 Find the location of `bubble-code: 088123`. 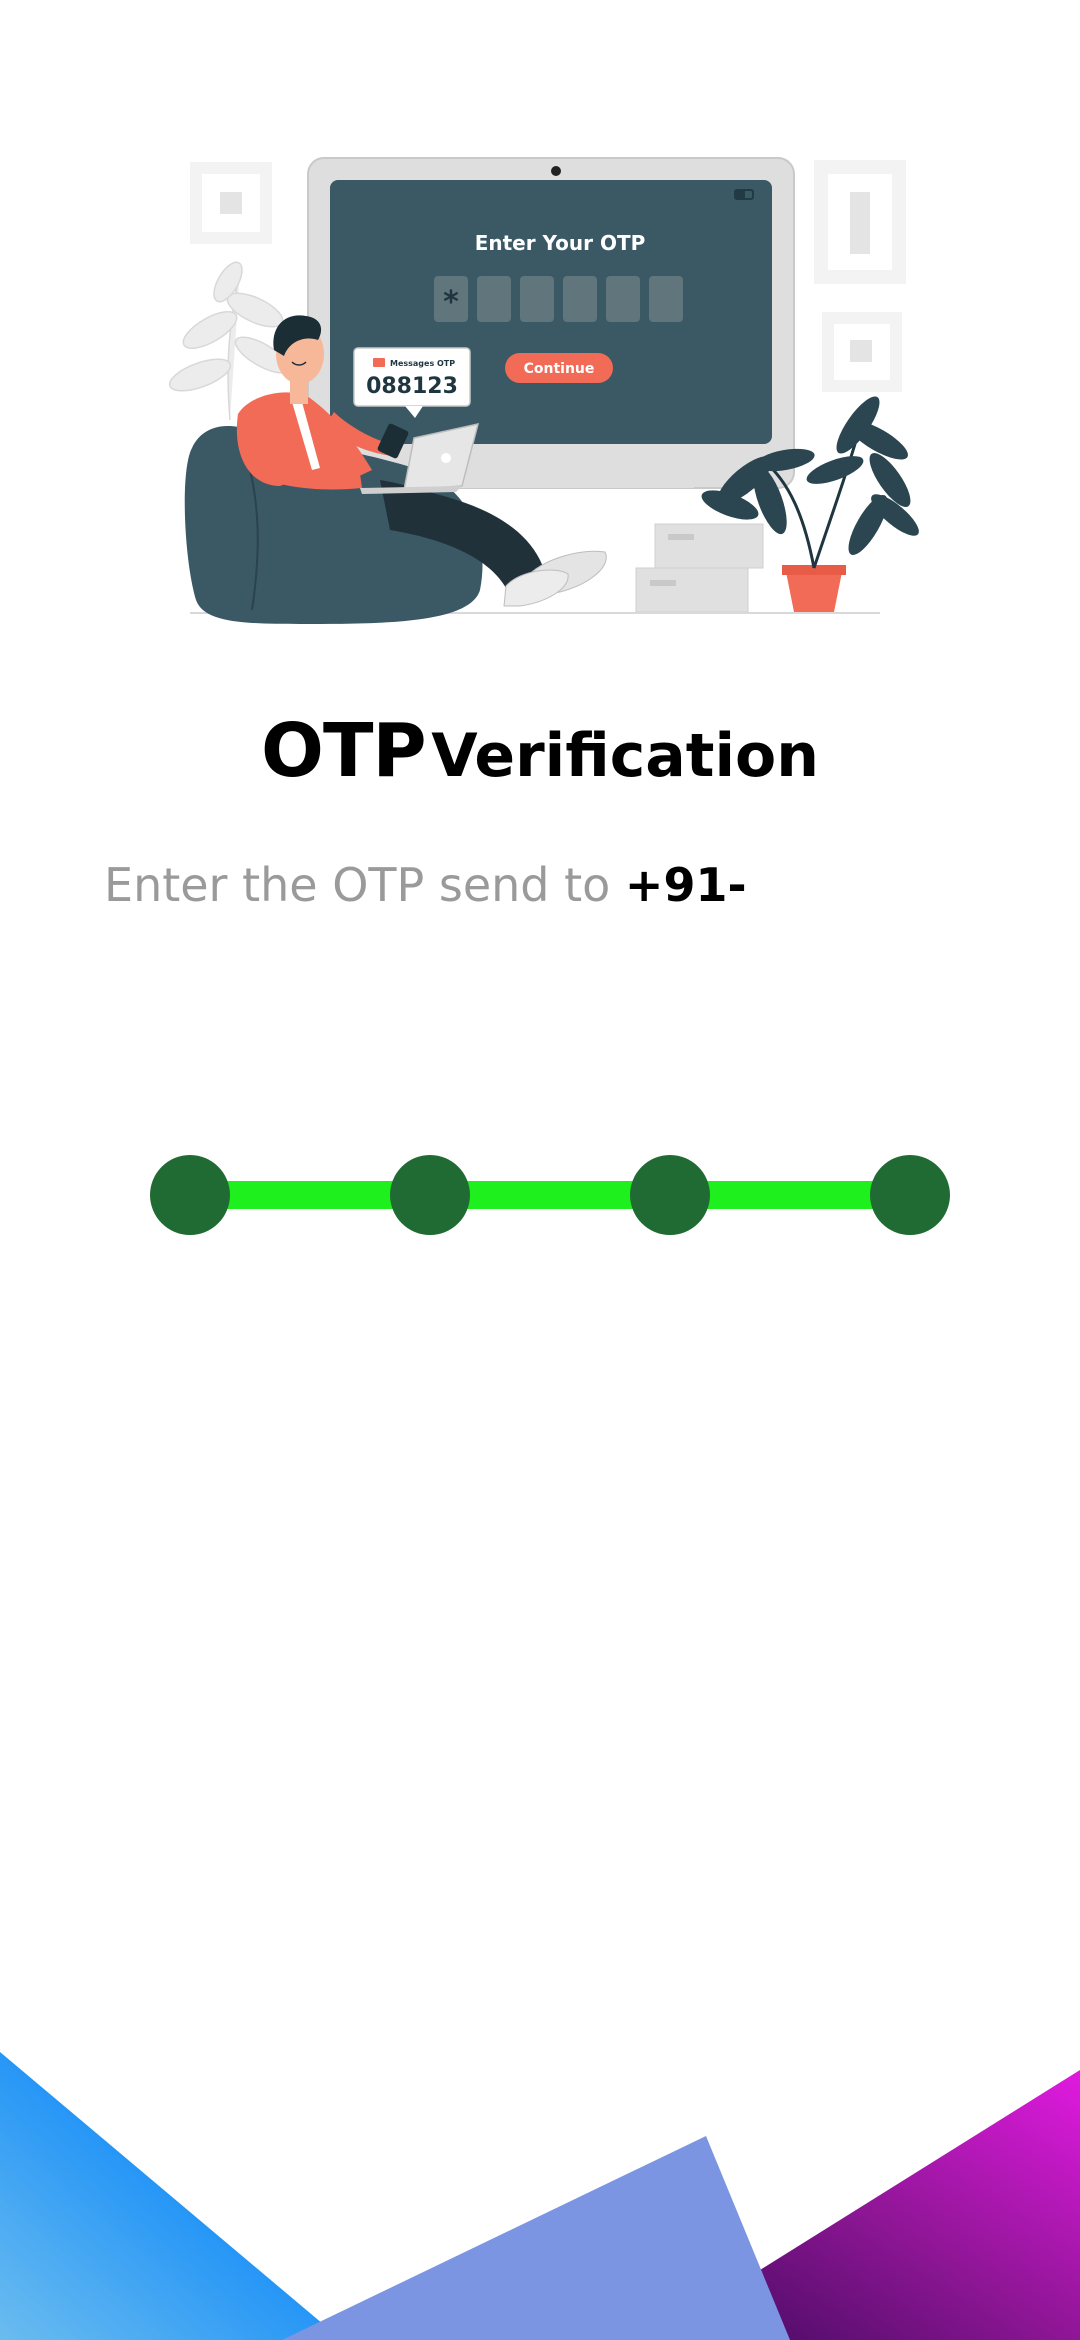

bubble-code: 088123 is located at coordinates (412, 386).